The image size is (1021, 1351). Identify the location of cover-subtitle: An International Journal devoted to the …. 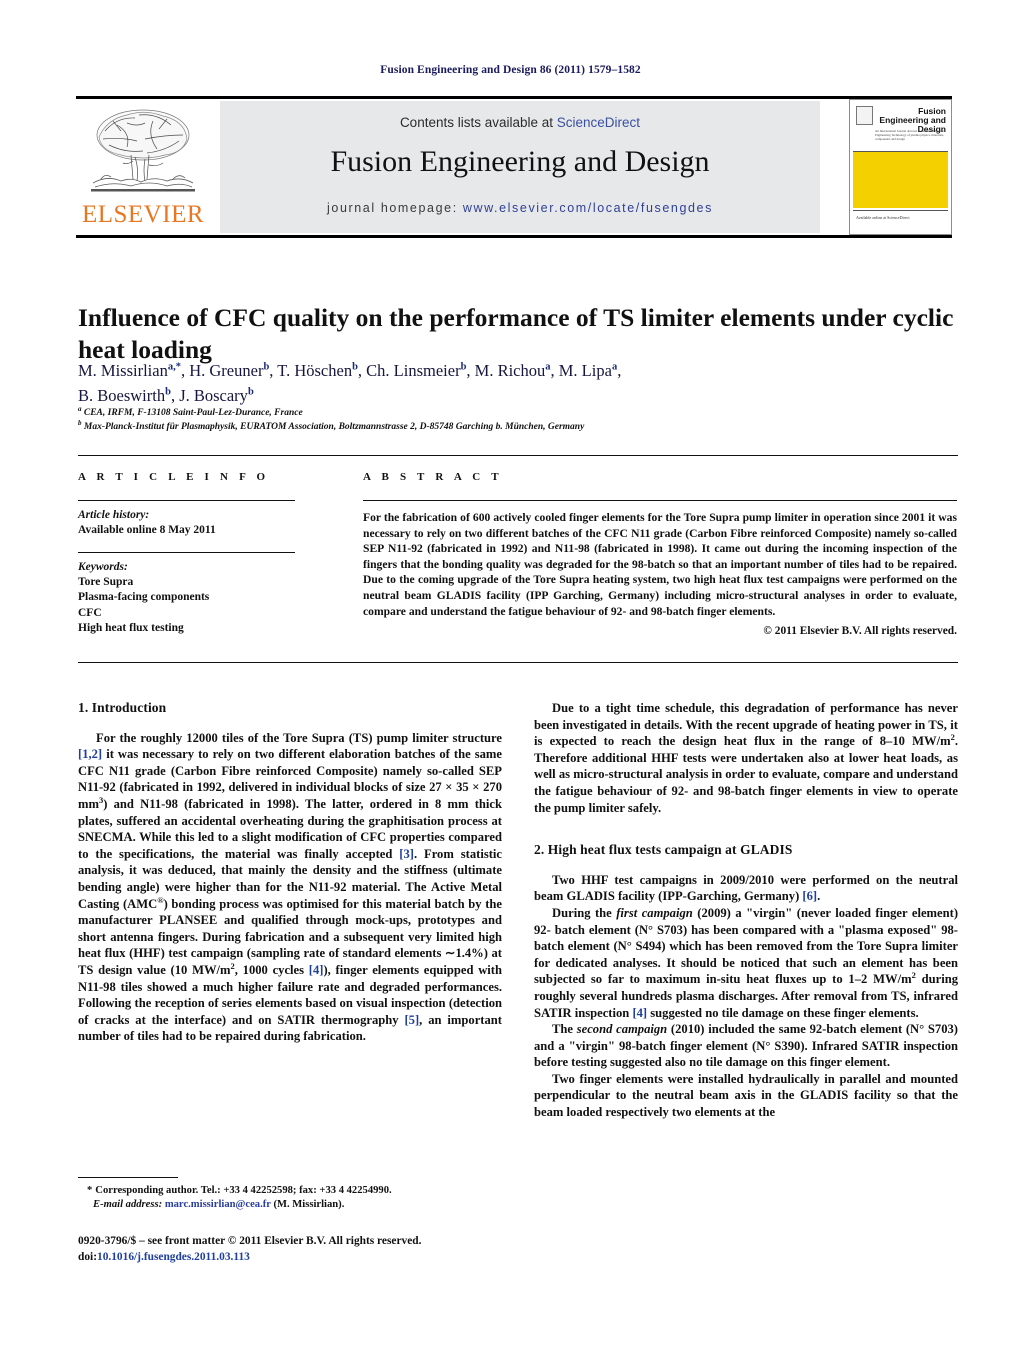
(910, 135).